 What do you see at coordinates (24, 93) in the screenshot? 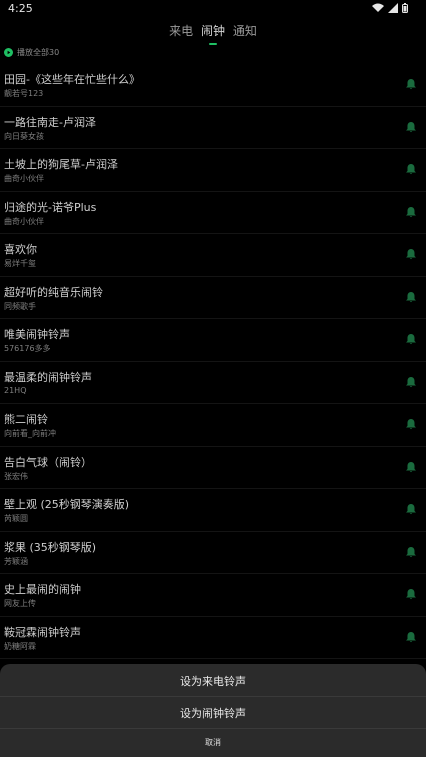
I see `ringtone-uploader: 靓若号123` at bounding box center [24, 93].